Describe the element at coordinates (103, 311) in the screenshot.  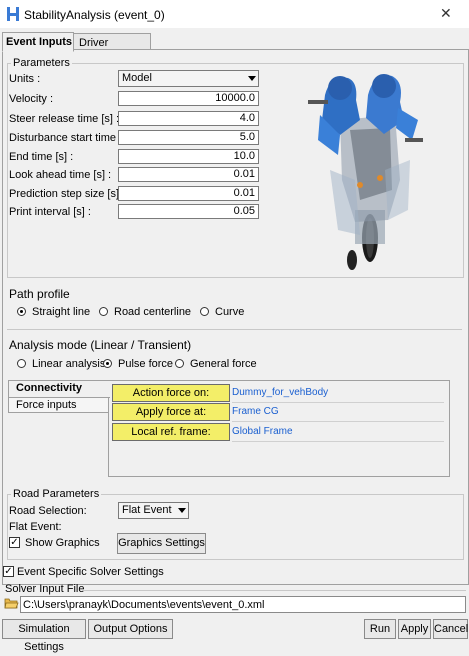
I see `road-centerline-radio` at that location.